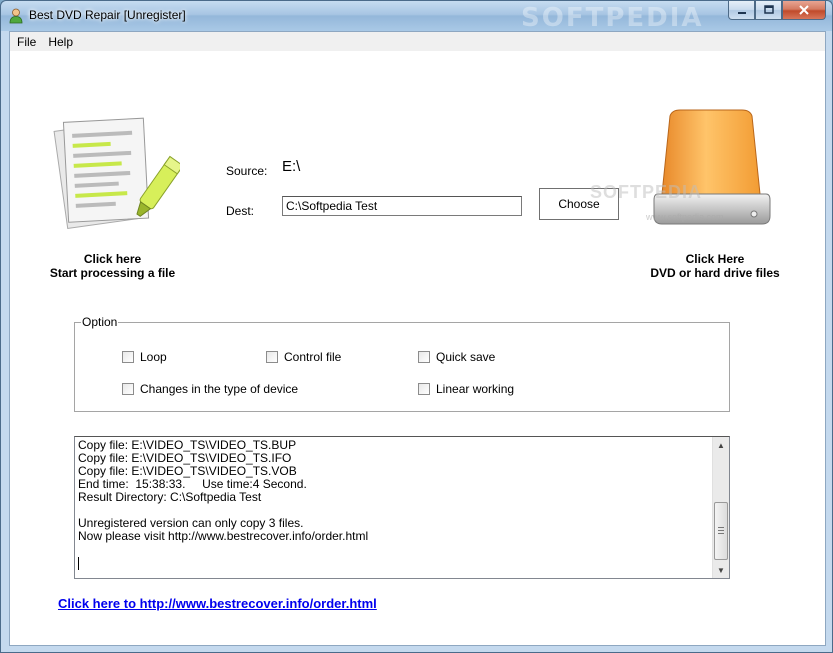  I want to click on window-title: Best DVD Repair [Unregister], so click(107, 15).